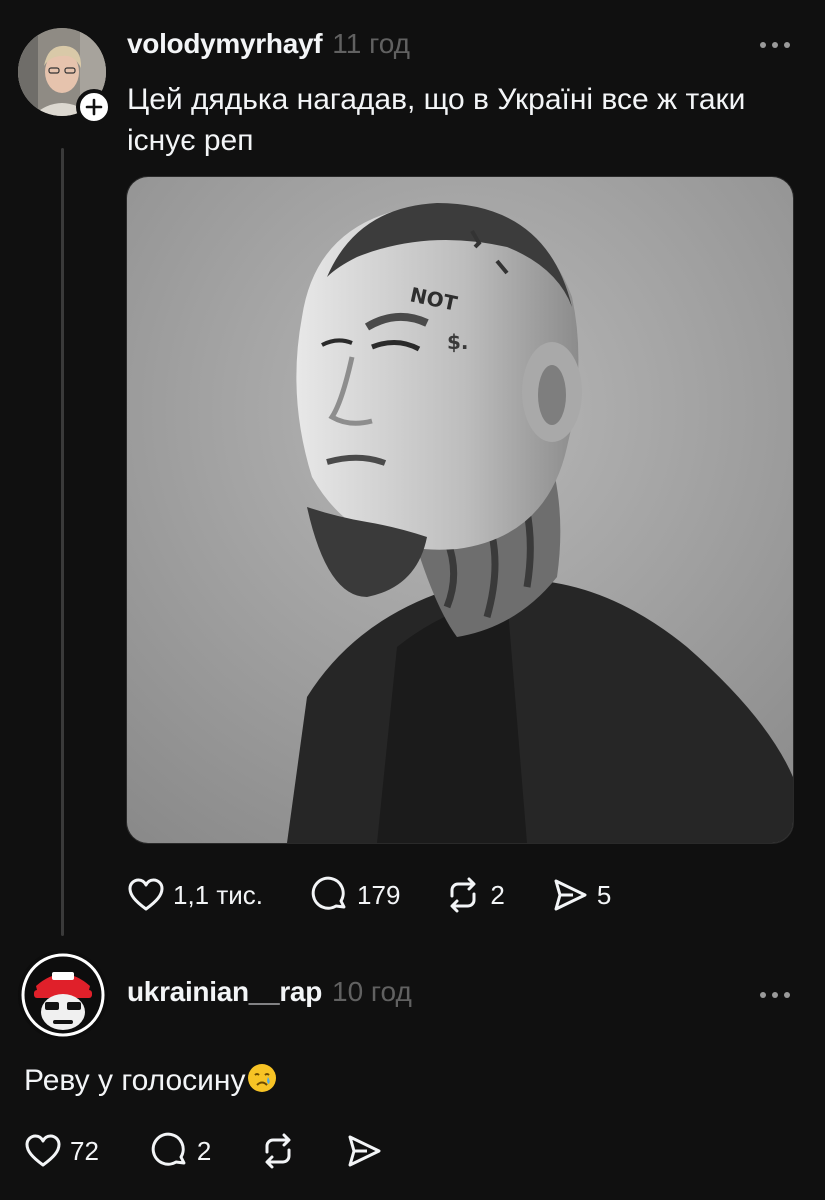 The height and width of the screenshot is (1200, 825). What do you see at coordinates (372, 991) in the screenshot?
I see `reply-timestamp: 10 год` at bounding box center [372, 991].